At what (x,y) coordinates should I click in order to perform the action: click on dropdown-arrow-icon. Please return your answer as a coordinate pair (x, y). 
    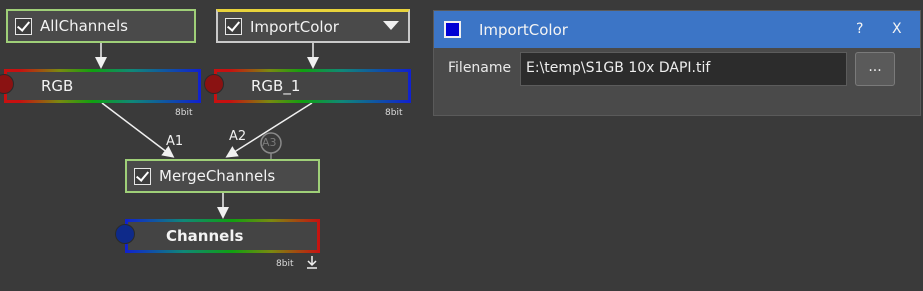
    Looking at the image, I should click on (391, 25).